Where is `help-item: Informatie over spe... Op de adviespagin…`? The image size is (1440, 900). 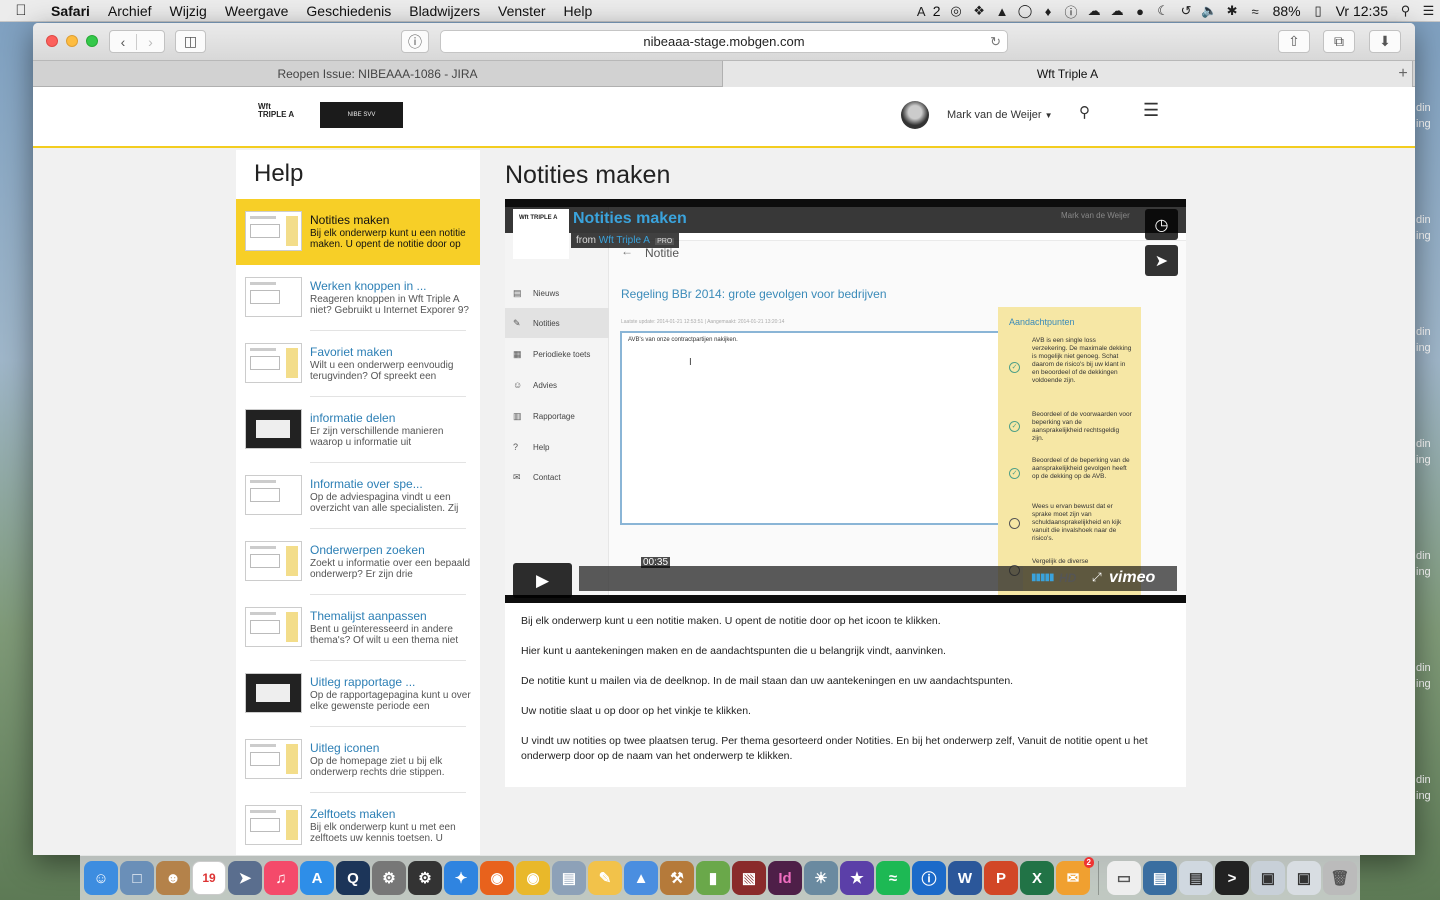
help-item: Informatie over spe... Op de adviespagin… is located at coordinates (358, 496).